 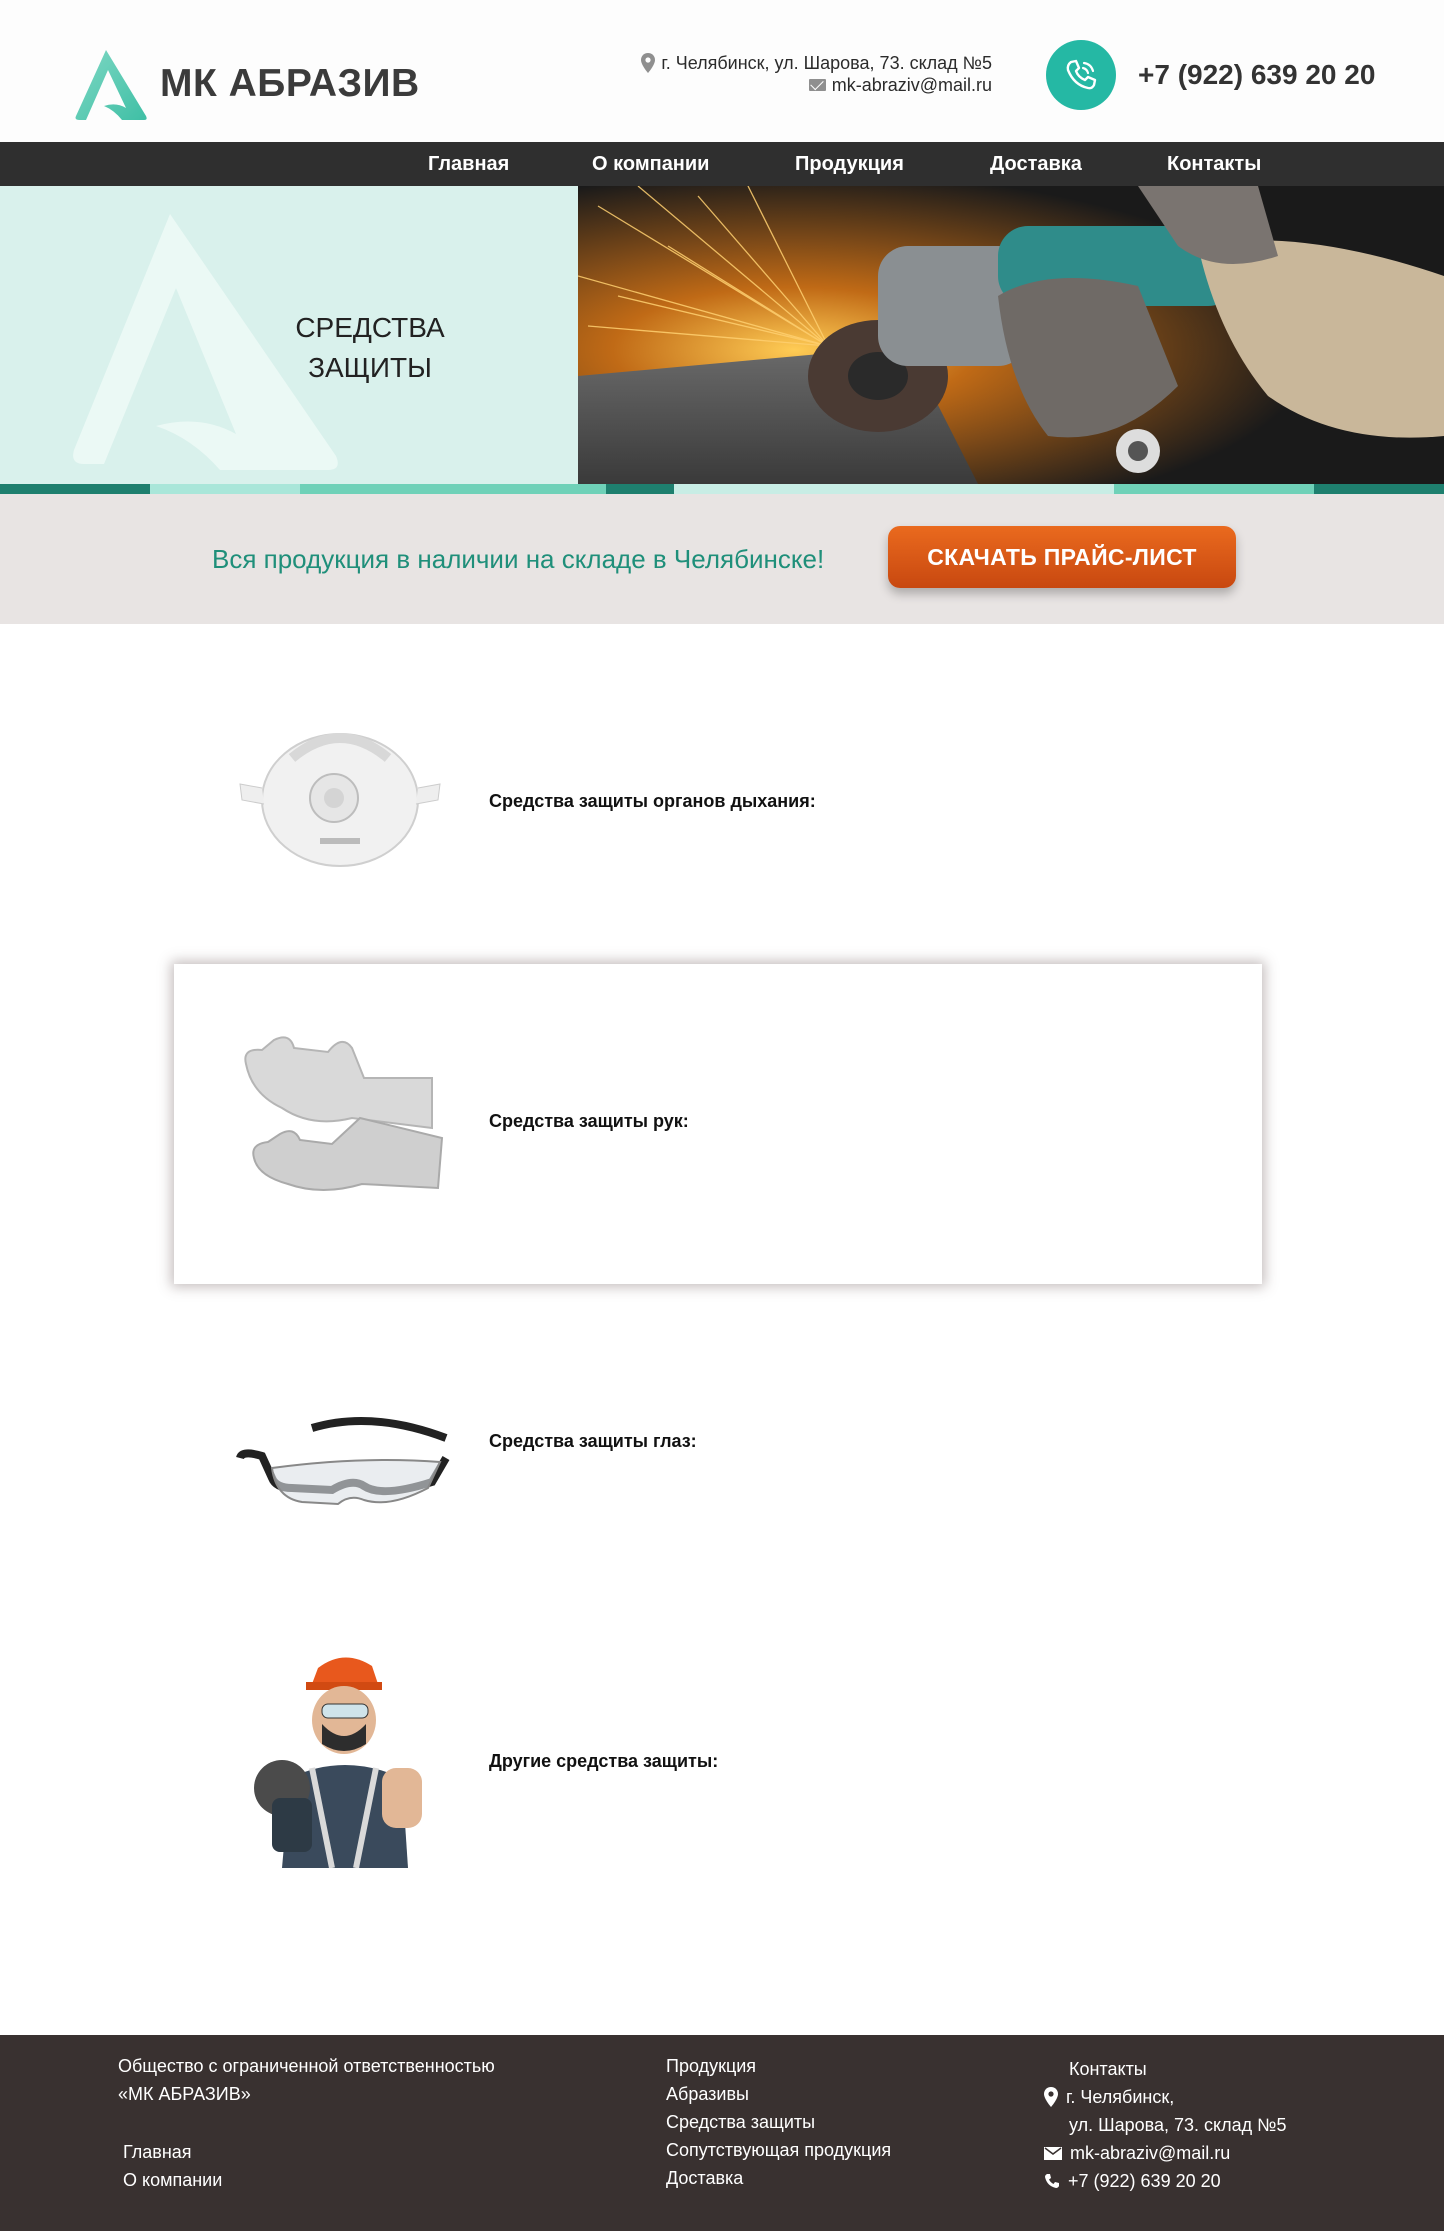 I want to click on category-label: Средства защиты органов дыхания:, so click(x=652, y=801).